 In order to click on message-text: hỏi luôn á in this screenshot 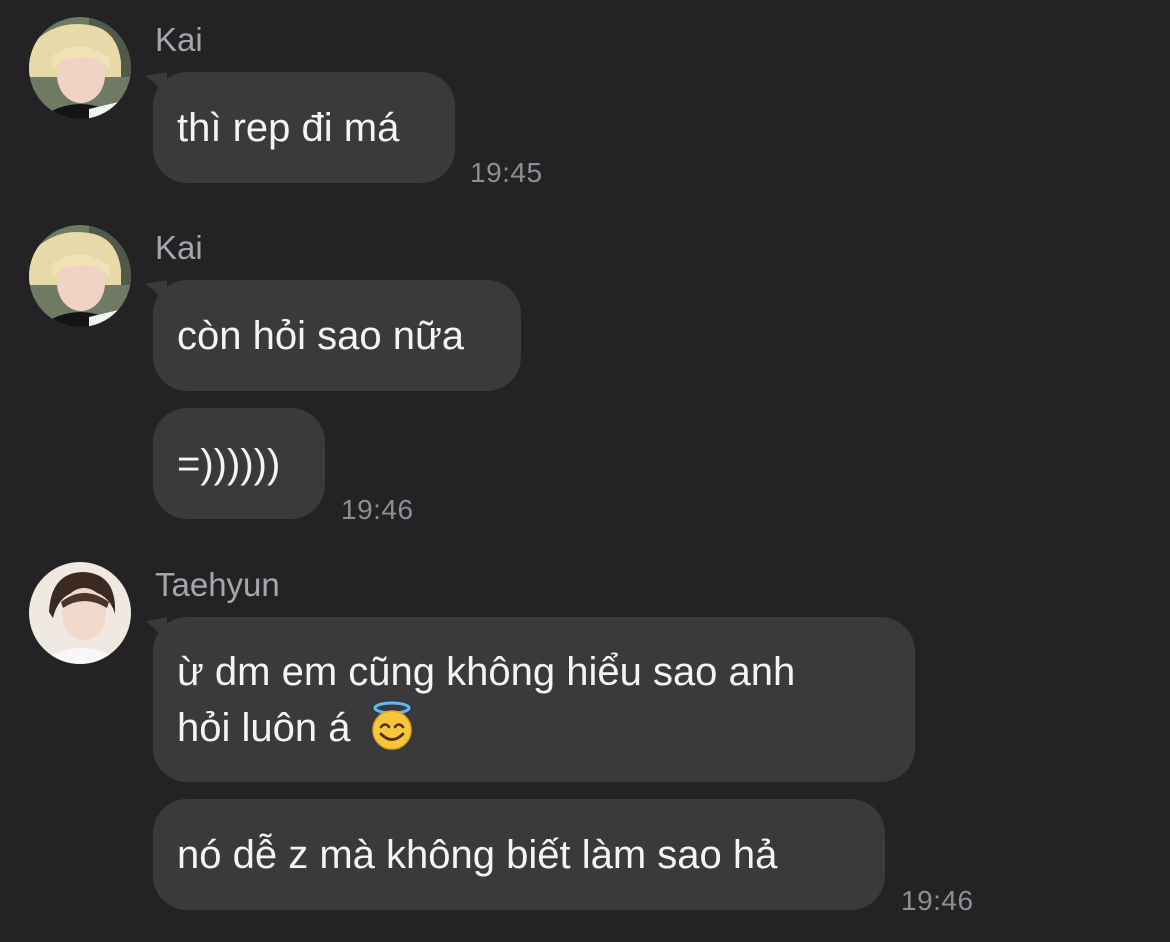, I will do `click(264, 727)`.